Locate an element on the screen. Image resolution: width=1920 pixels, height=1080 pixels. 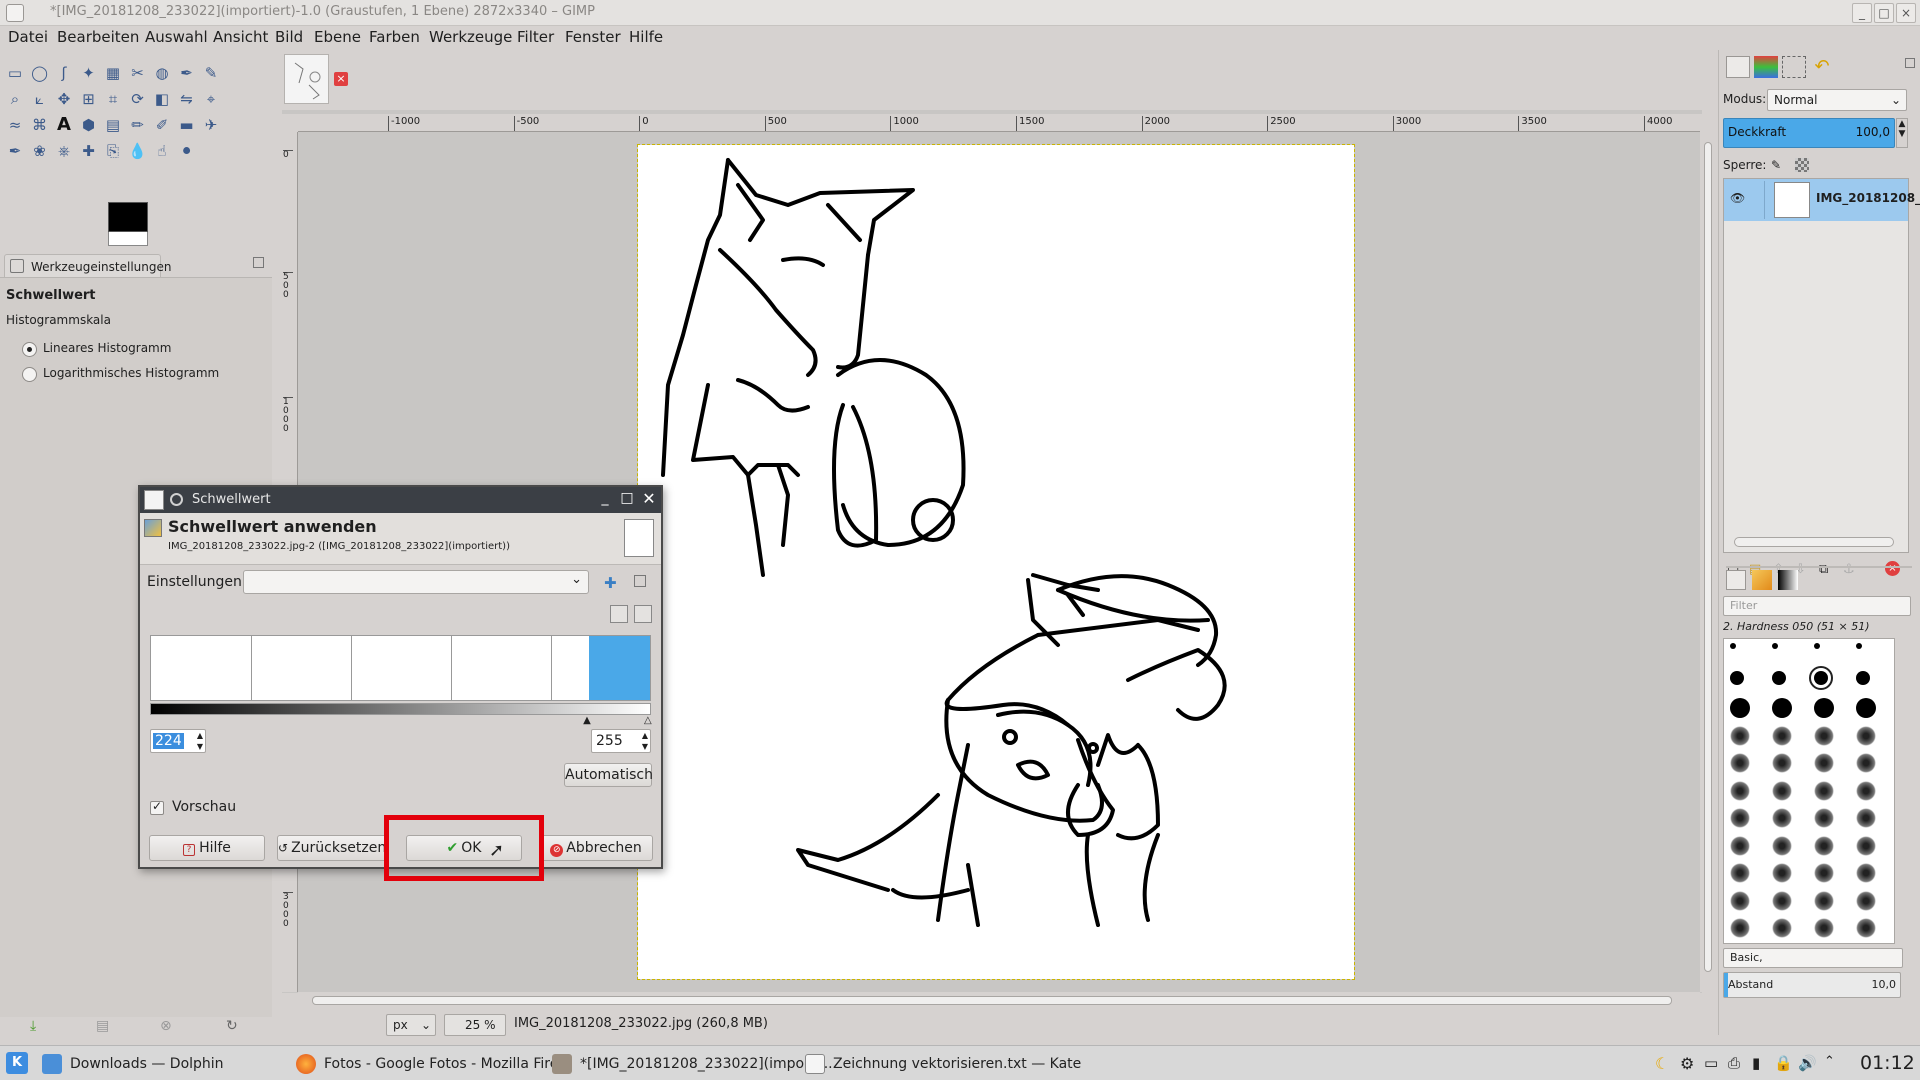
display-icon: ▭ is located at coordinates (1711, 1063).